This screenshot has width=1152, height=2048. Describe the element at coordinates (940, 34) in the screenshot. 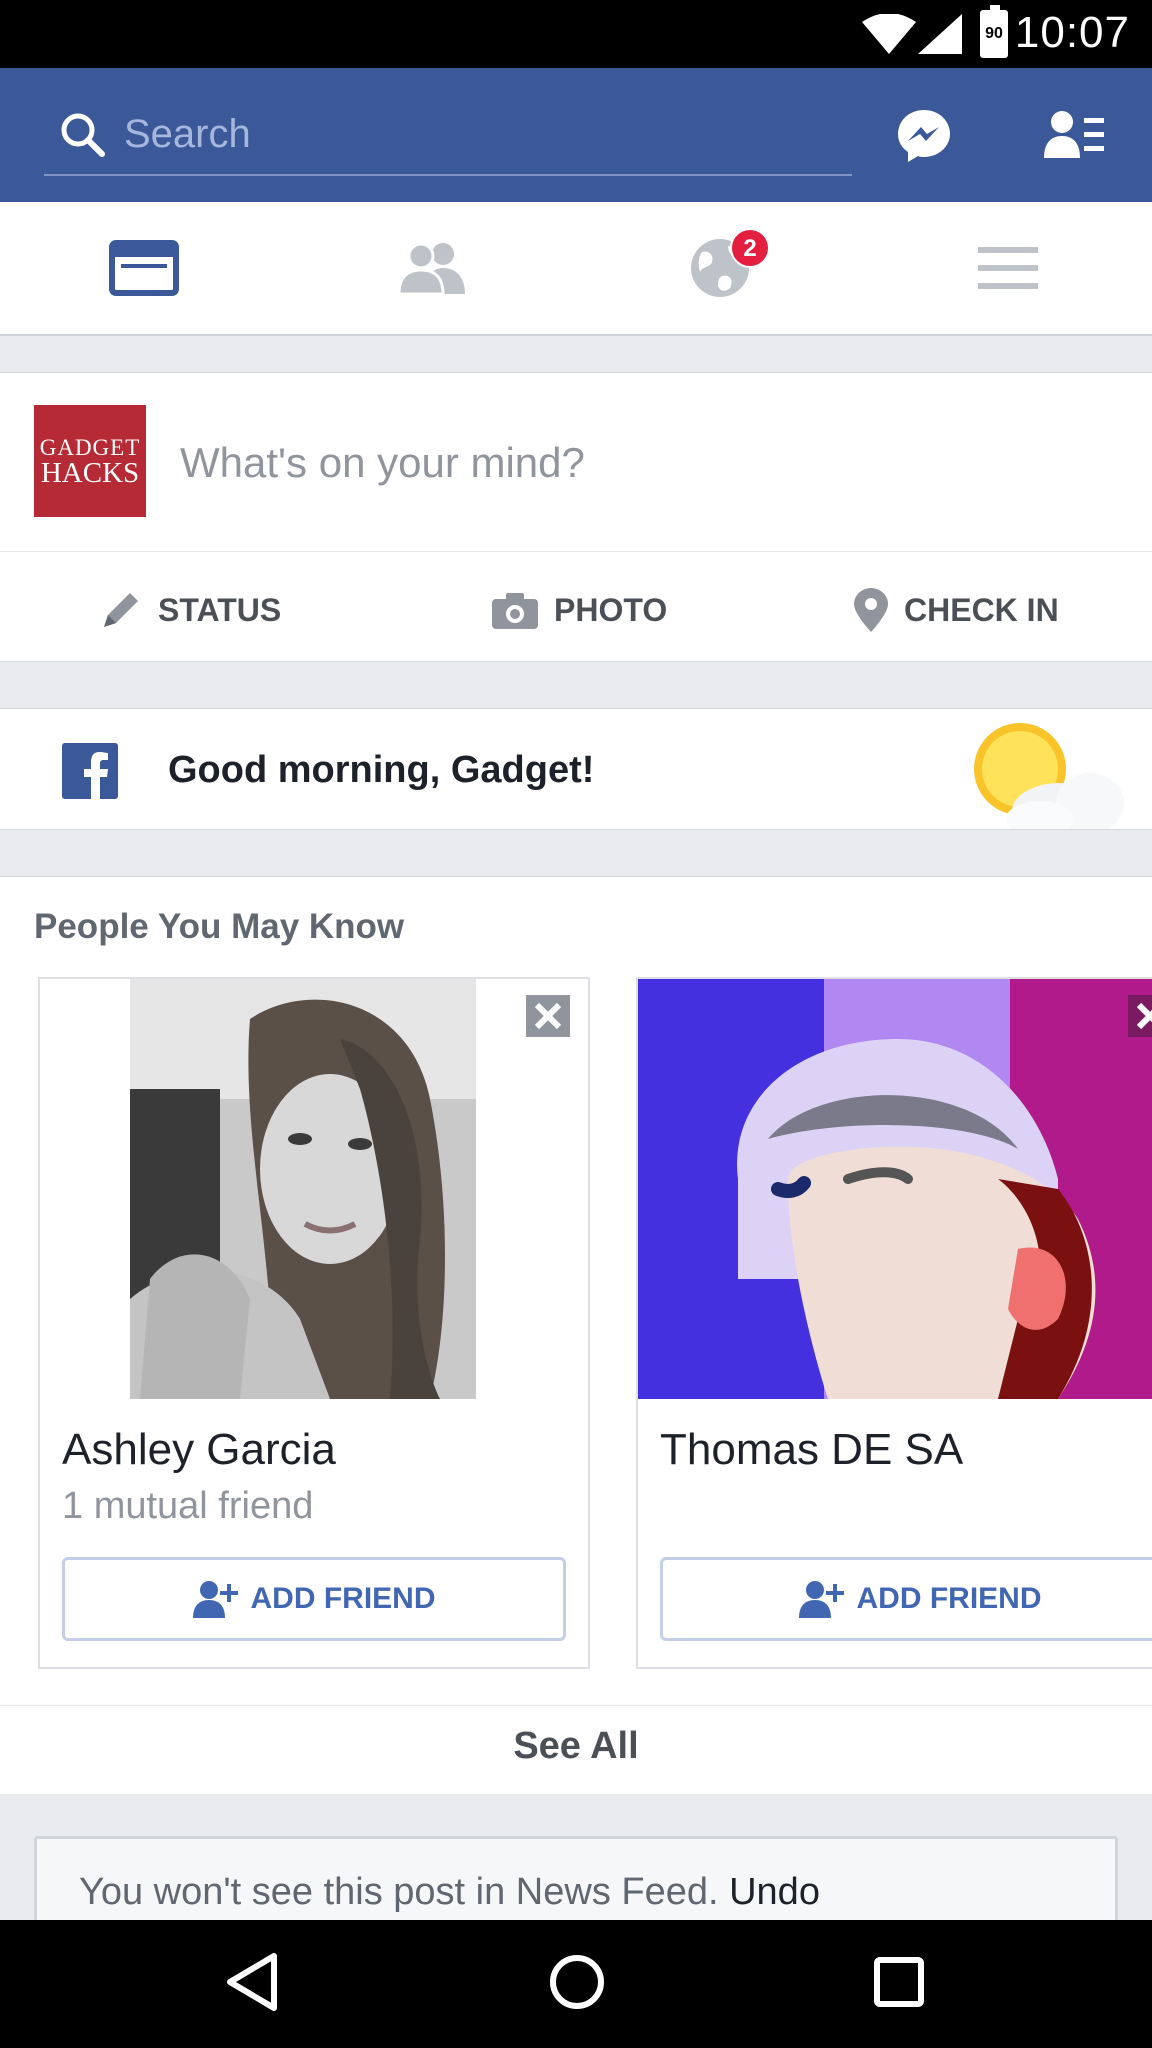

I see `signal-icon` at that location.